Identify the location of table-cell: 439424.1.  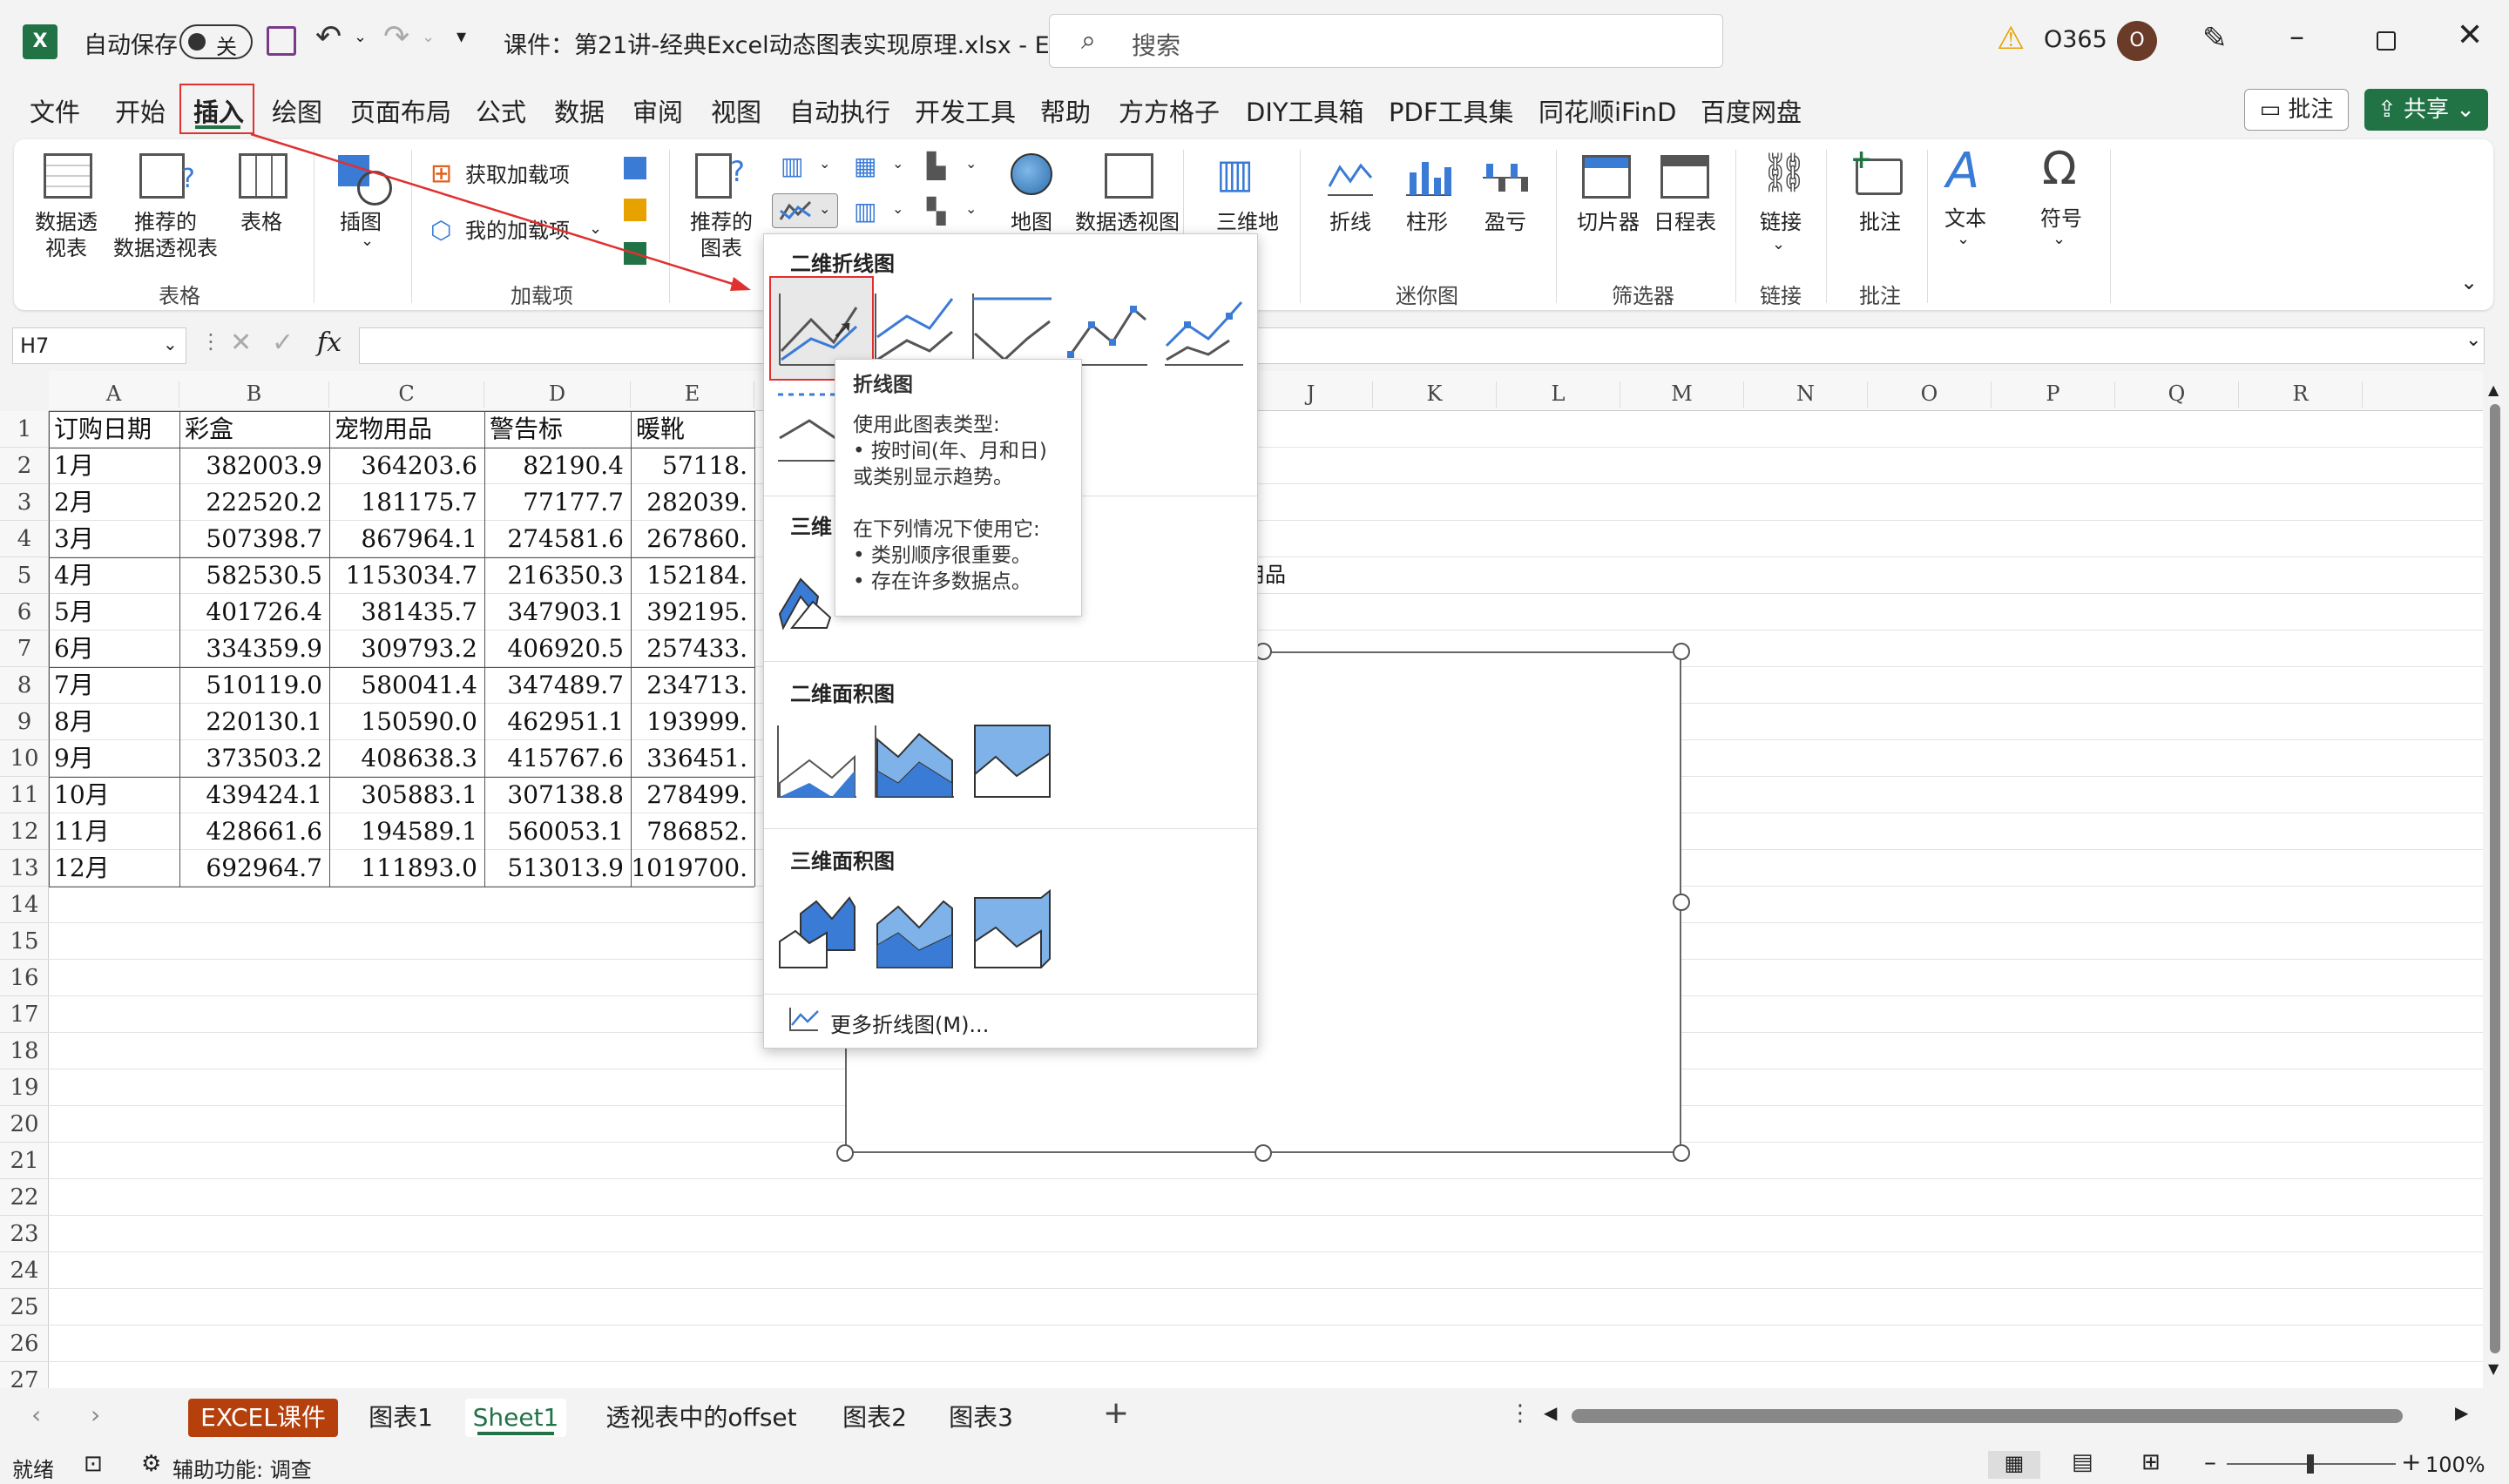
(254, 795).